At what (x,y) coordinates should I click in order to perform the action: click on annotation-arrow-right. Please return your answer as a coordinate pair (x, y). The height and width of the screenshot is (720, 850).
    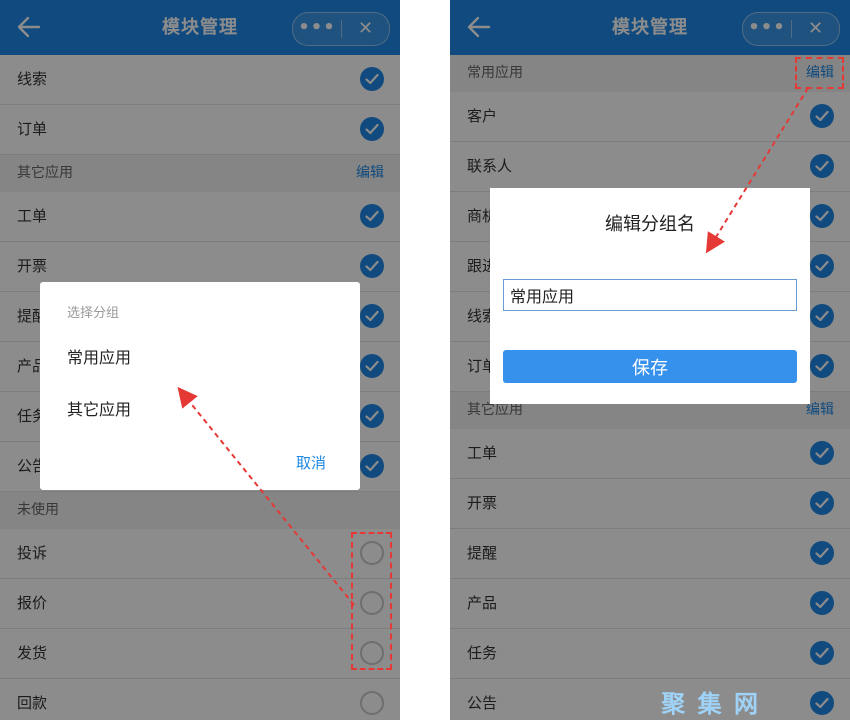
    Looking at the image, I should click on (757, 170).